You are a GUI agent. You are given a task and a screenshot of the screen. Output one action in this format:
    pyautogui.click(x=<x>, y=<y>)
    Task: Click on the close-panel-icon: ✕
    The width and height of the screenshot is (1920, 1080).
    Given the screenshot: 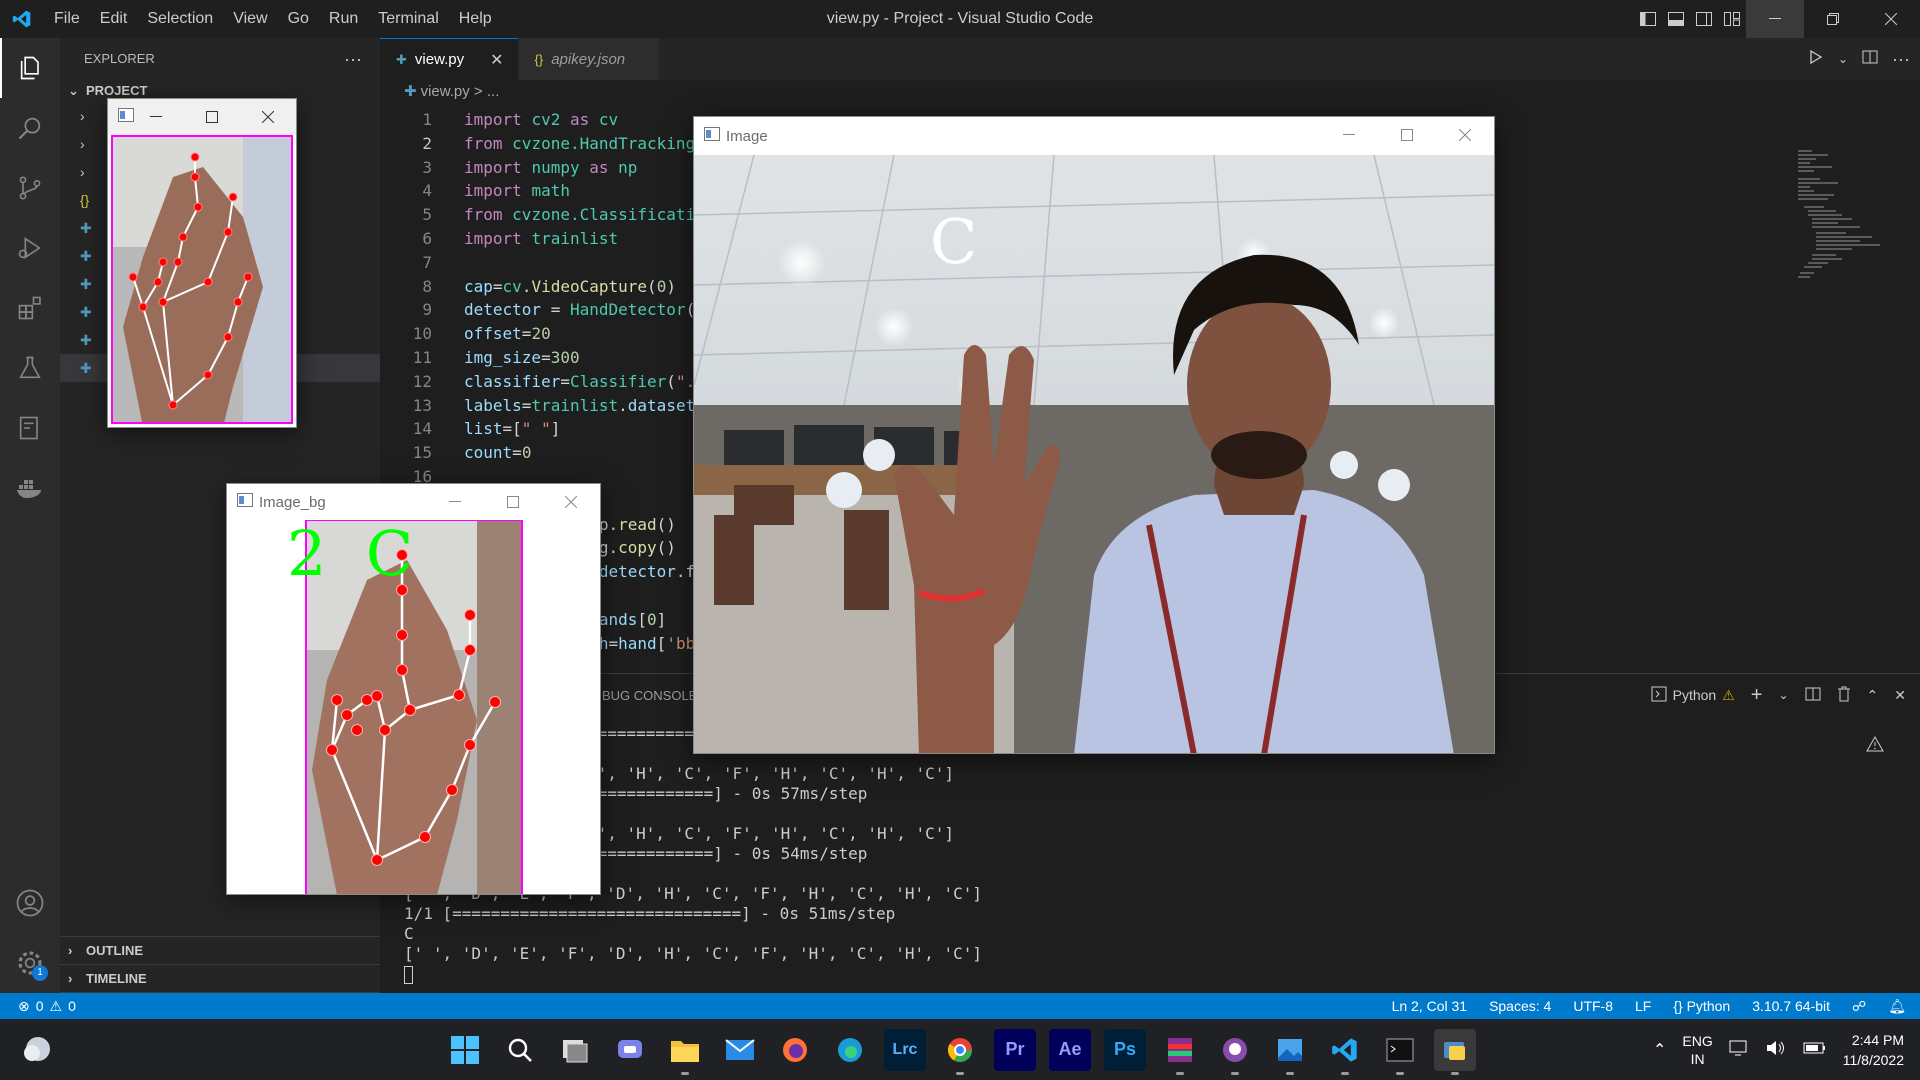 What is the action you would take?
    pyautogui.click(x=1900, y=695)
    